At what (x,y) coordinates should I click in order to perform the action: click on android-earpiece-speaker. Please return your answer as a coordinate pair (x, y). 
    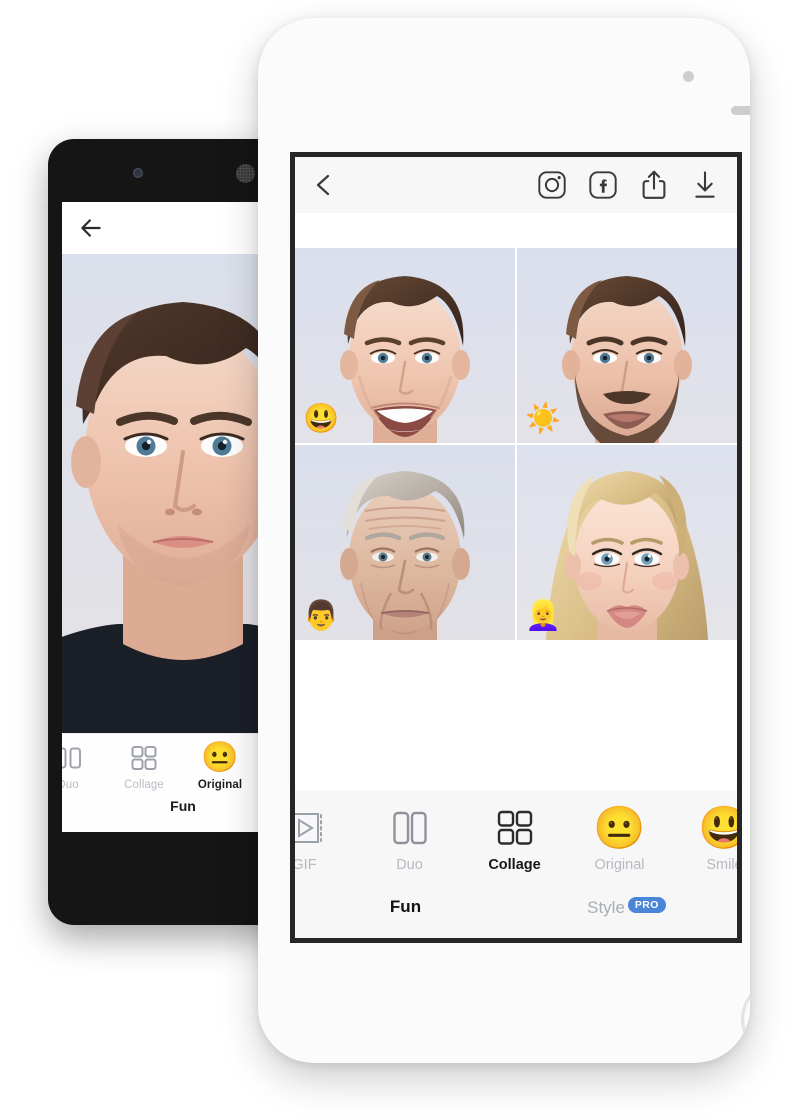
    Looking at the image, I should click on (245, 173).